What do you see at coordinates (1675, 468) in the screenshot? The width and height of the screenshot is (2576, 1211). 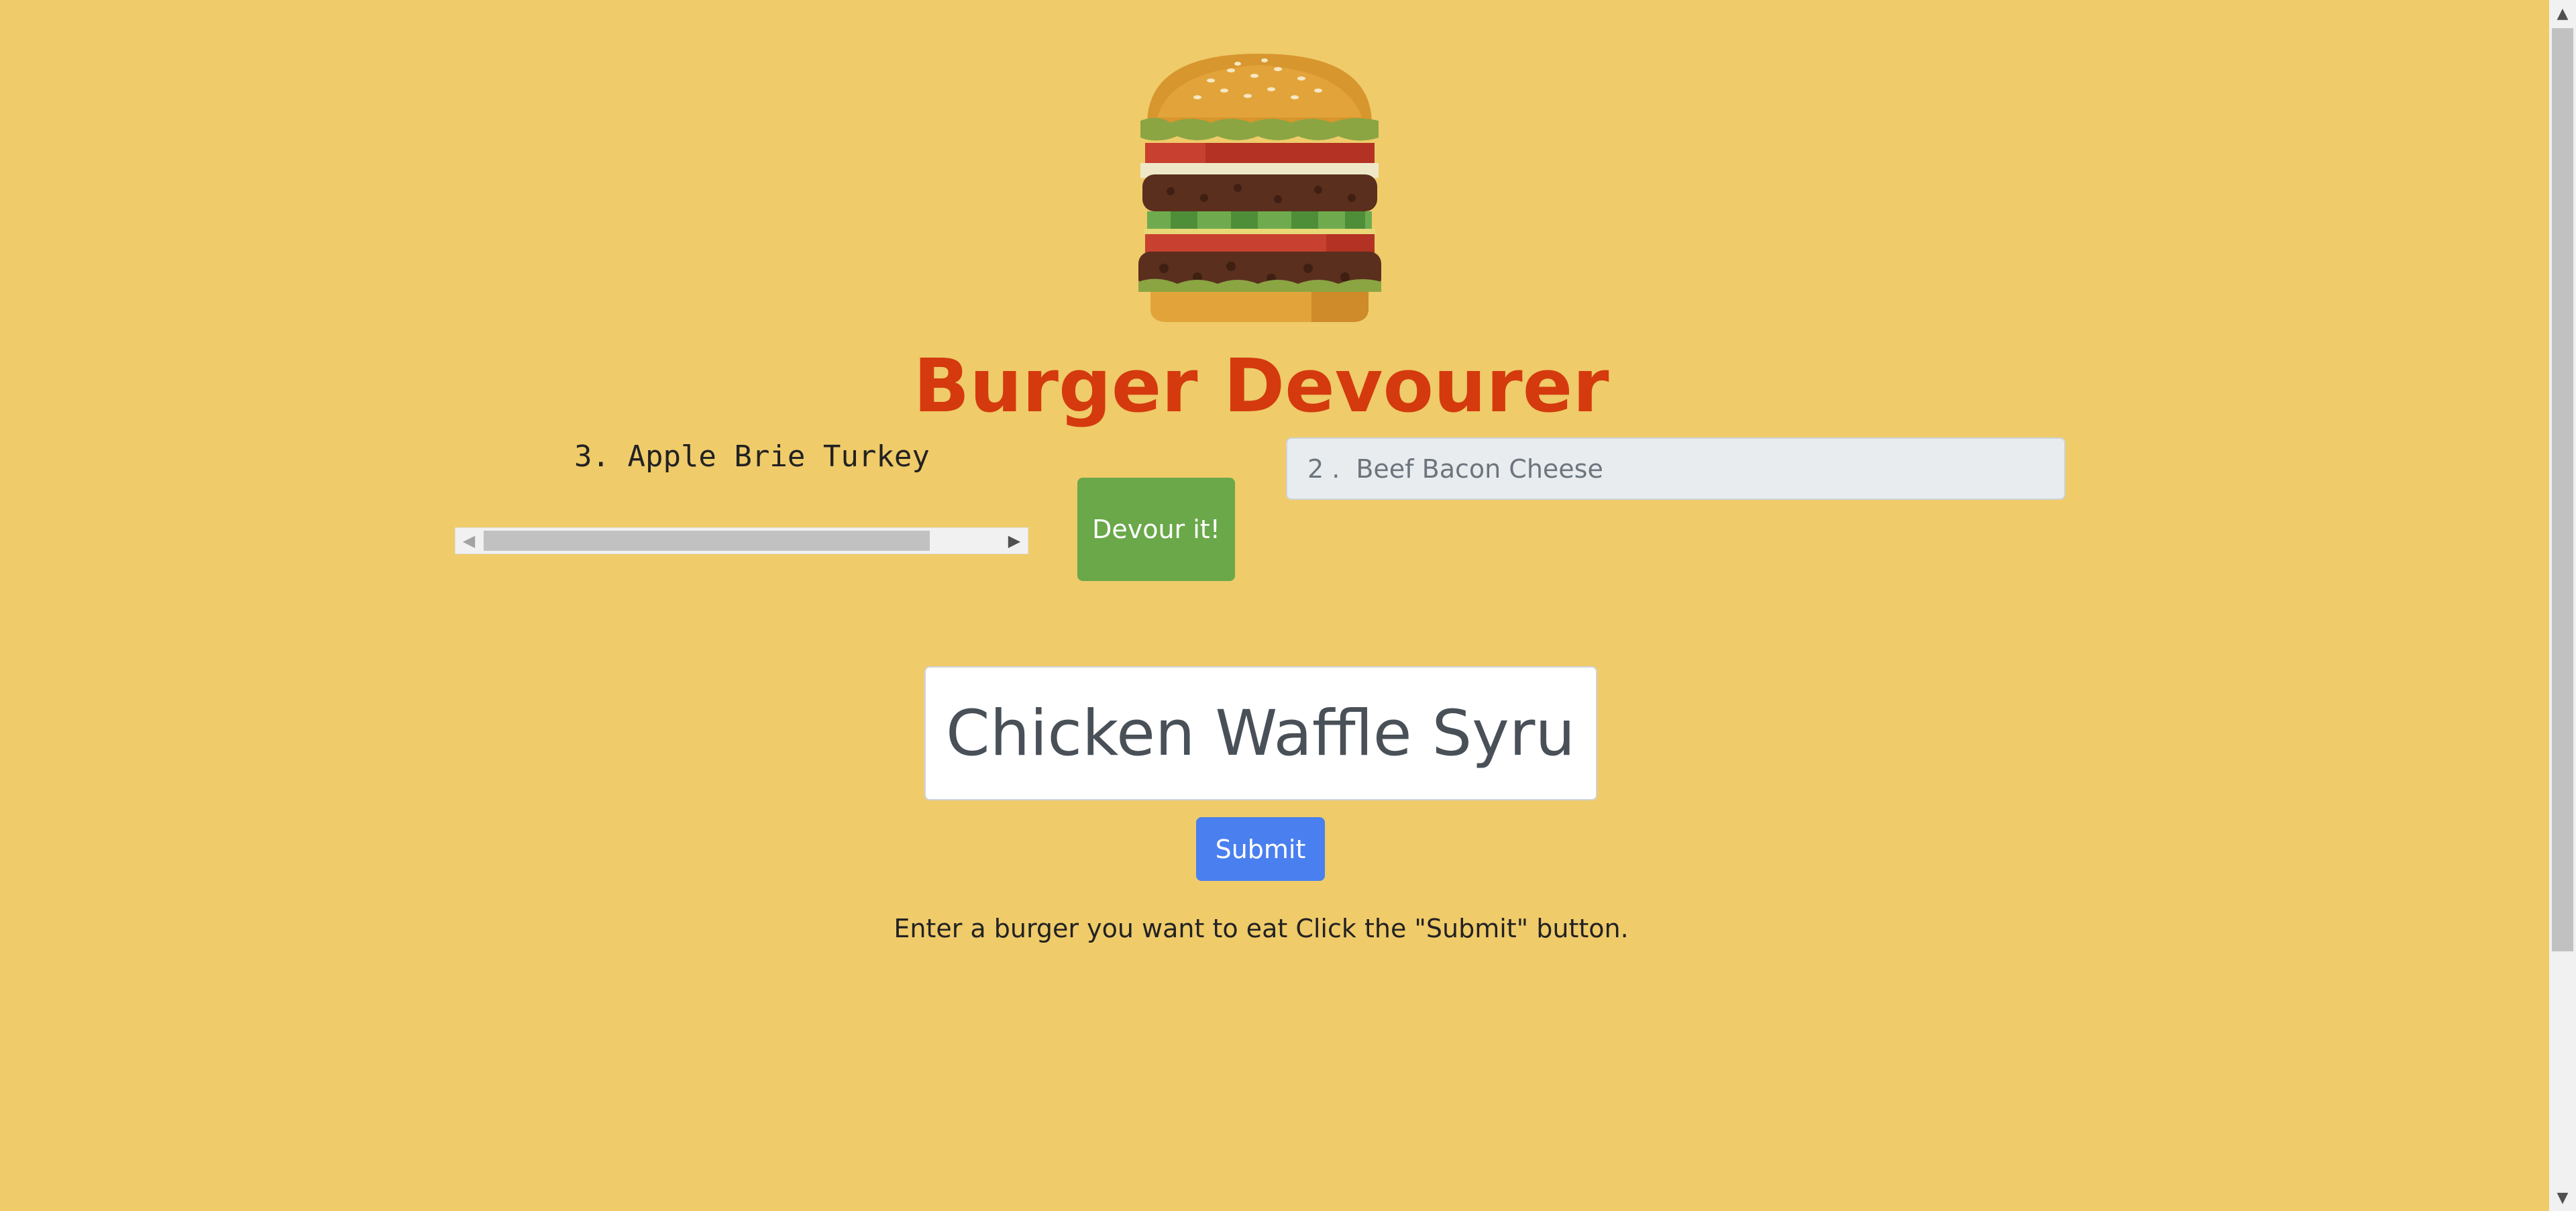 I see `queued-burger-field: 2 . Beef Bacon Cheese` at bounding box center [1675, 468].